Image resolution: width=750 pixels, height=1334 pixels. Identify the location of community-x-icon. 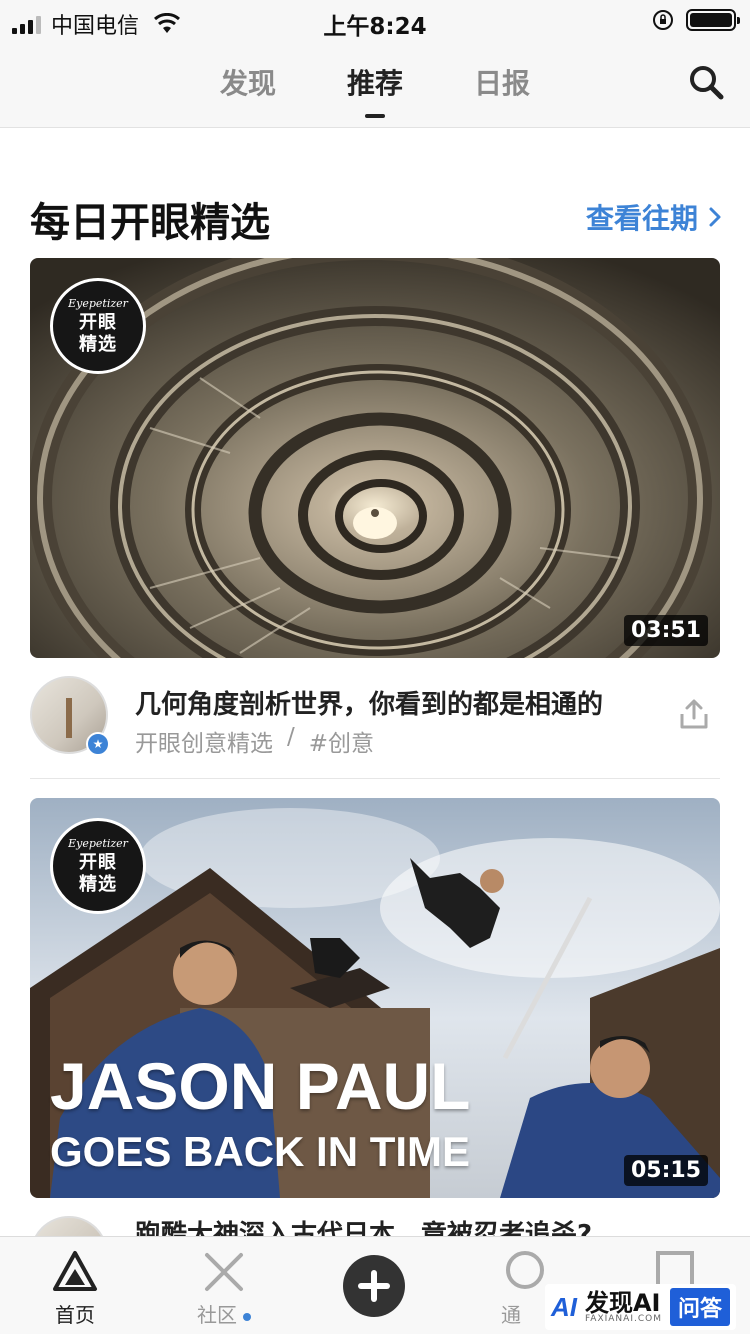
(224, 1272).